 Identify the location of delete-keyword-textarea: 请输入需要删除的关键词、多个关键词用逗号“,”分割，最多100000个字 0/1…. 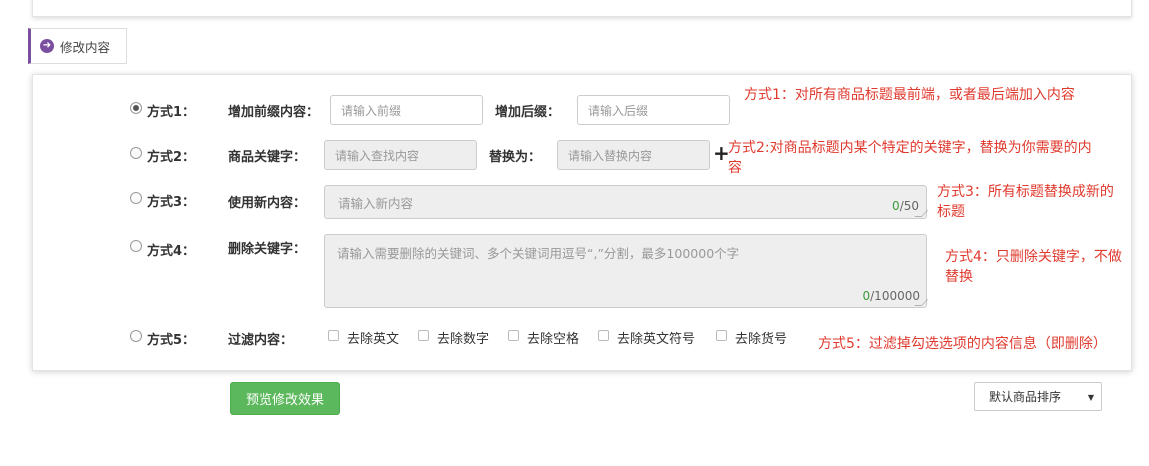
(626, 271).